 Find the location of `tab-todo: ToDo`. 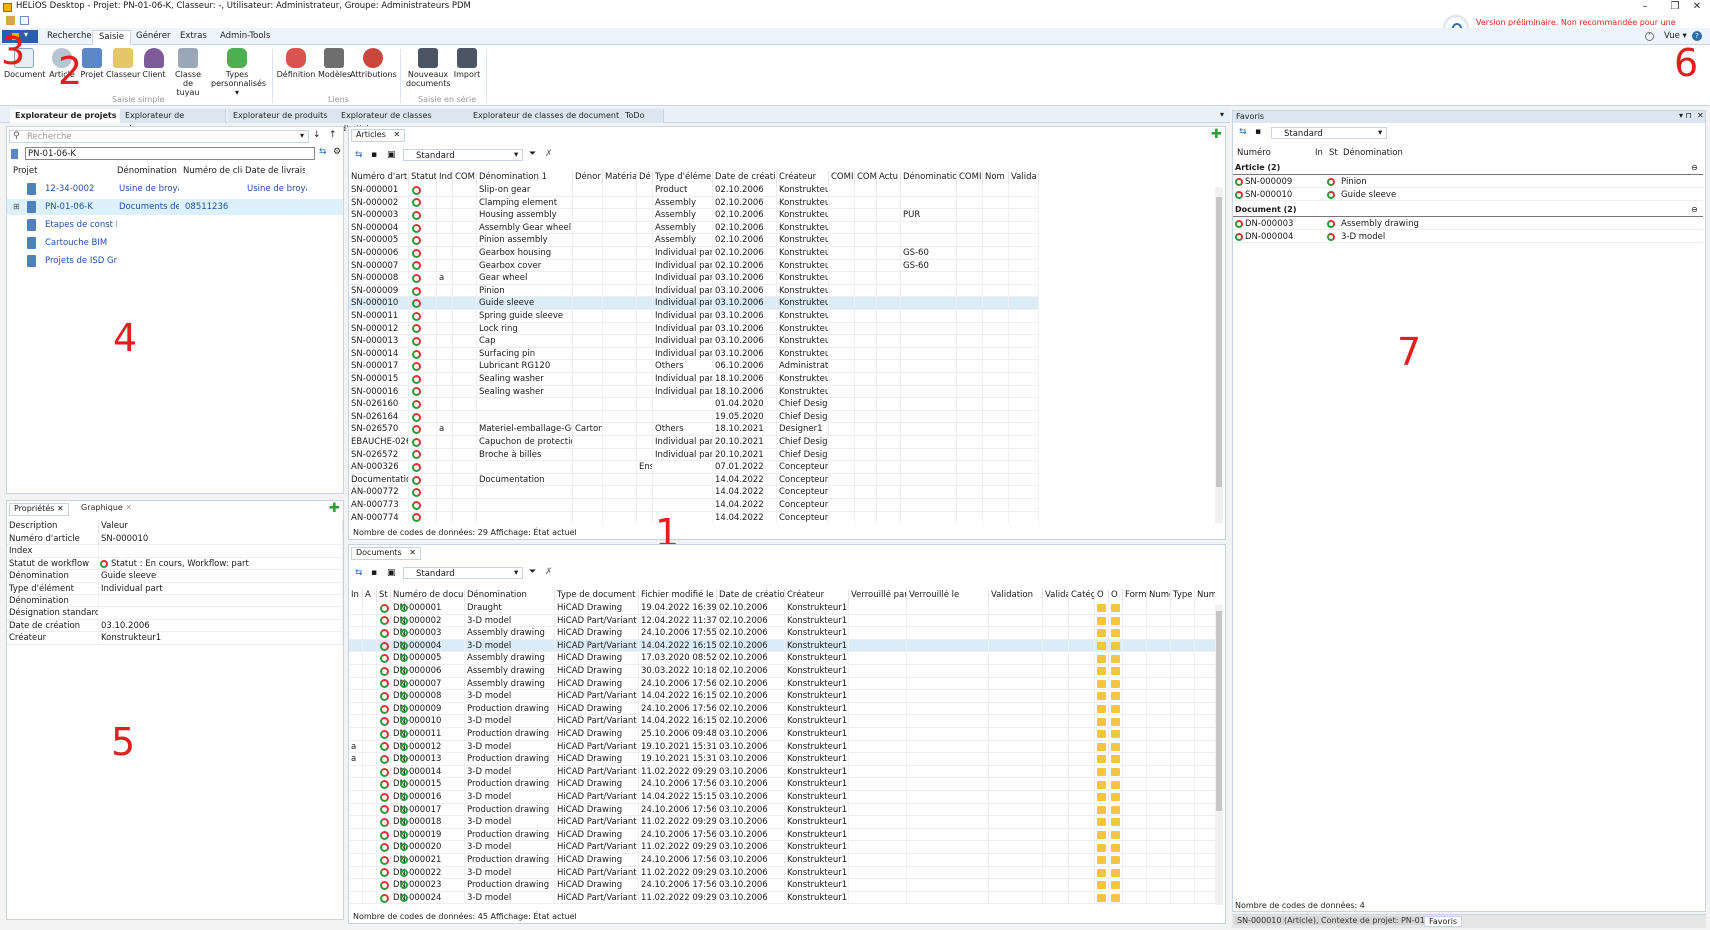

tab-todo: ToDo is located at coordinates (642, 116).